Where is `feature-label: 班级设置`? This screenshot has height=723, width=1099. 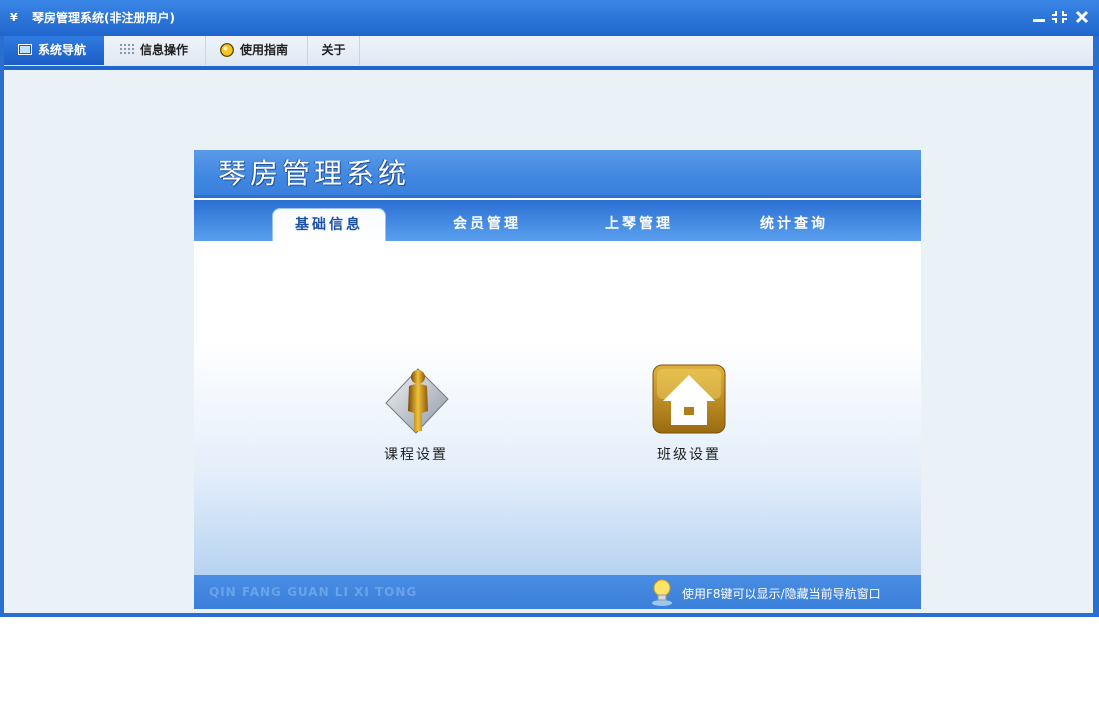 feature-label: 班级设置 is located at coordinates (689, 455).